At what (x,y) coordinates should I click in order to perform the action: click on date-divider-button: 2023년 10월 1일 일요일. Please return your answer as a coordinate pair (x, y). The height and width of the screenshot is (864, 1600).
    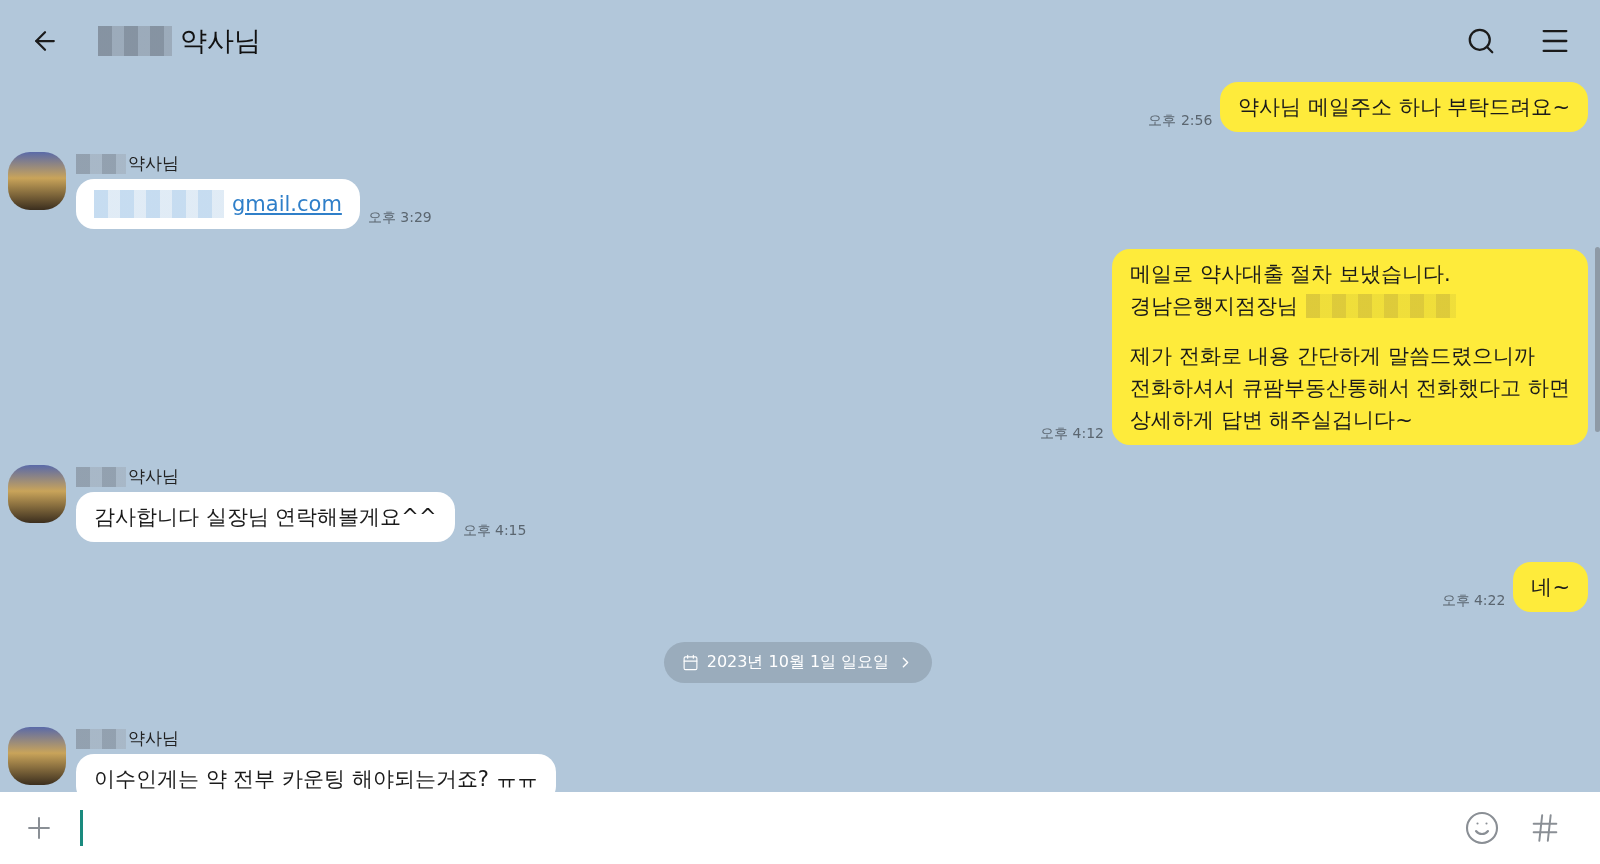
    Looking at the image, I should click on (798, 662).